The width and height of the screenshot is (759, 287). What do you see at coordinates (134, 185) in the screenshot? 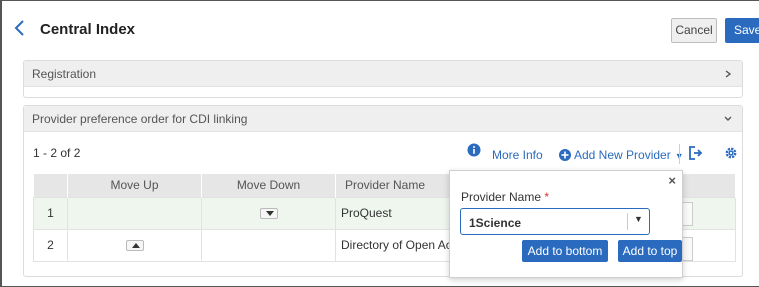
I see `column-header-move-up: Move Up` at bounding box center [134, 185].